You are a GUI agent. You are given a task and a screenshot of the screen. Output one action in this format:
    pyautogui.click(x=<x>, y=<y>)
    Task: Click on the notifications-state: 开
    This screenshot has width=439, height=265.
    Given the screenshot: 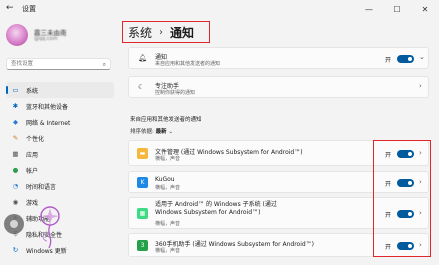 What is the action you would take?
    pyautogui.click(x=388, y=60)
    